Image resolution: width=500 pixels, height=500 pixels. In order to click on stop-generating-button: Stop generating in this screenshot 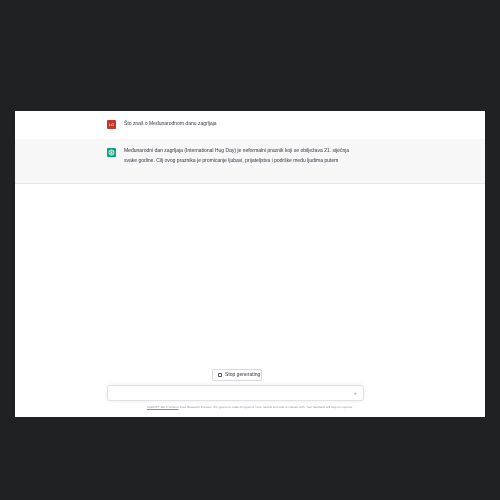, I will do `click(237, 375)`.